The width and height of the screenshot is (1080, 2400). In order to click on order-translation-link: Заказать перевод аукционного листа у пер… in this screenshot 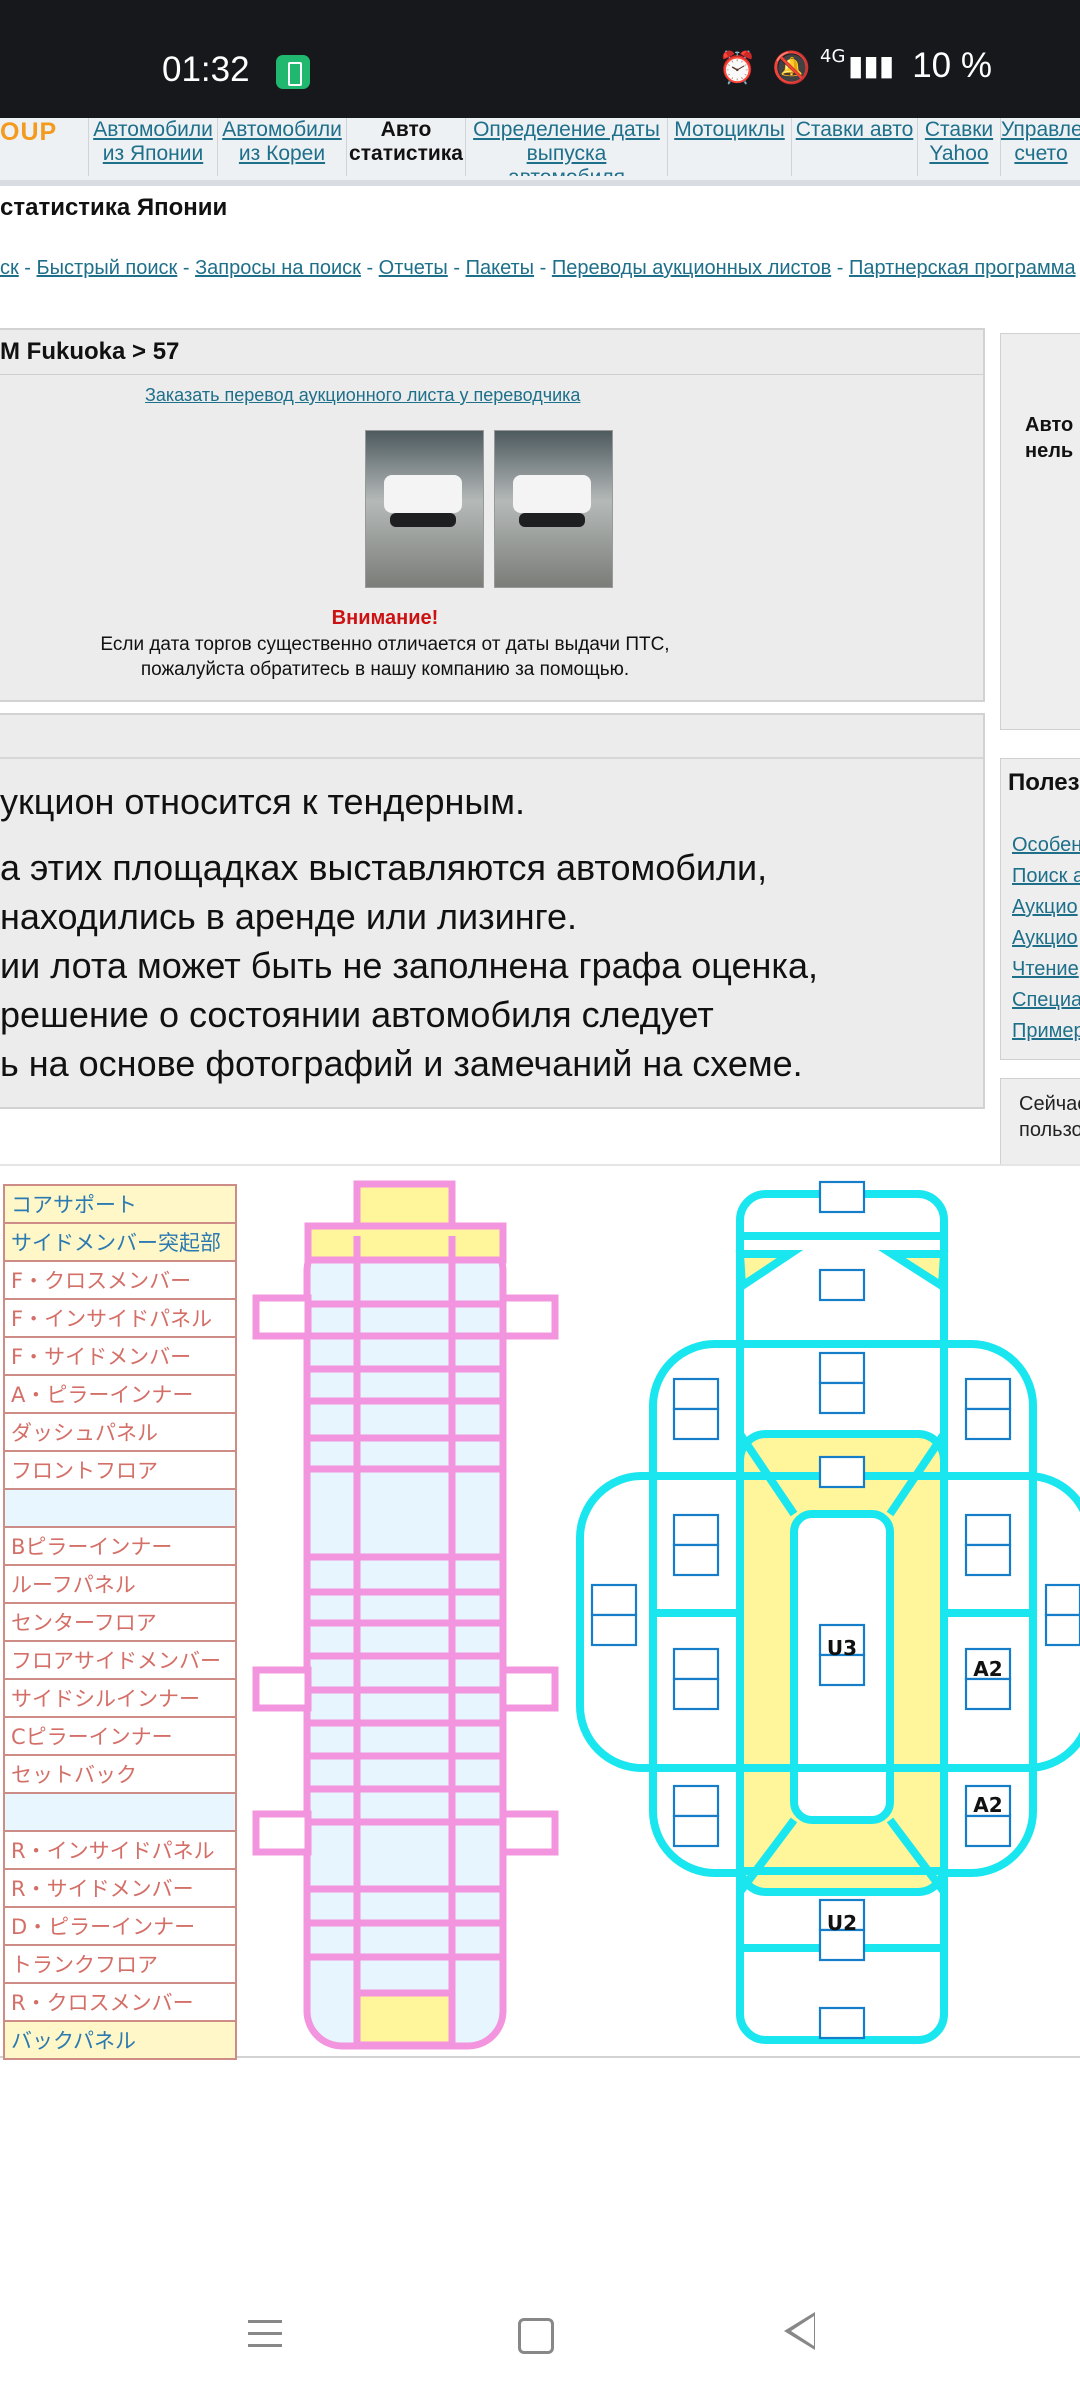, I will do `click(362, 395)`.